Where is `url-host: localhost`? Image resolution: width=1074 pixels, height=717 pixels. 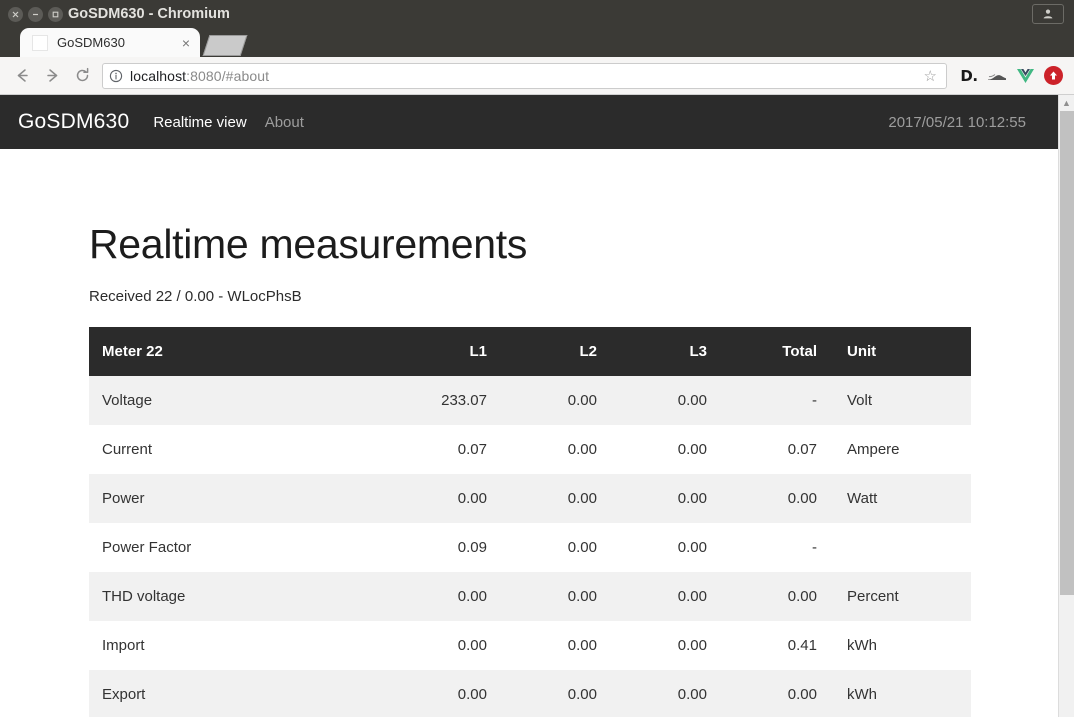 url-host: localhost is located at coordinates (158, 75).